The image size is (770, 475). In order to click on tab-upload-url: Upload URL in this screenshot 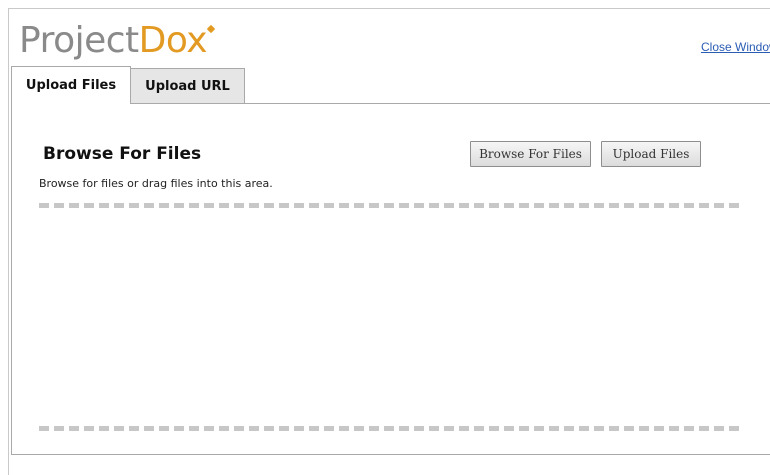, I will do `click(187, 86)`.